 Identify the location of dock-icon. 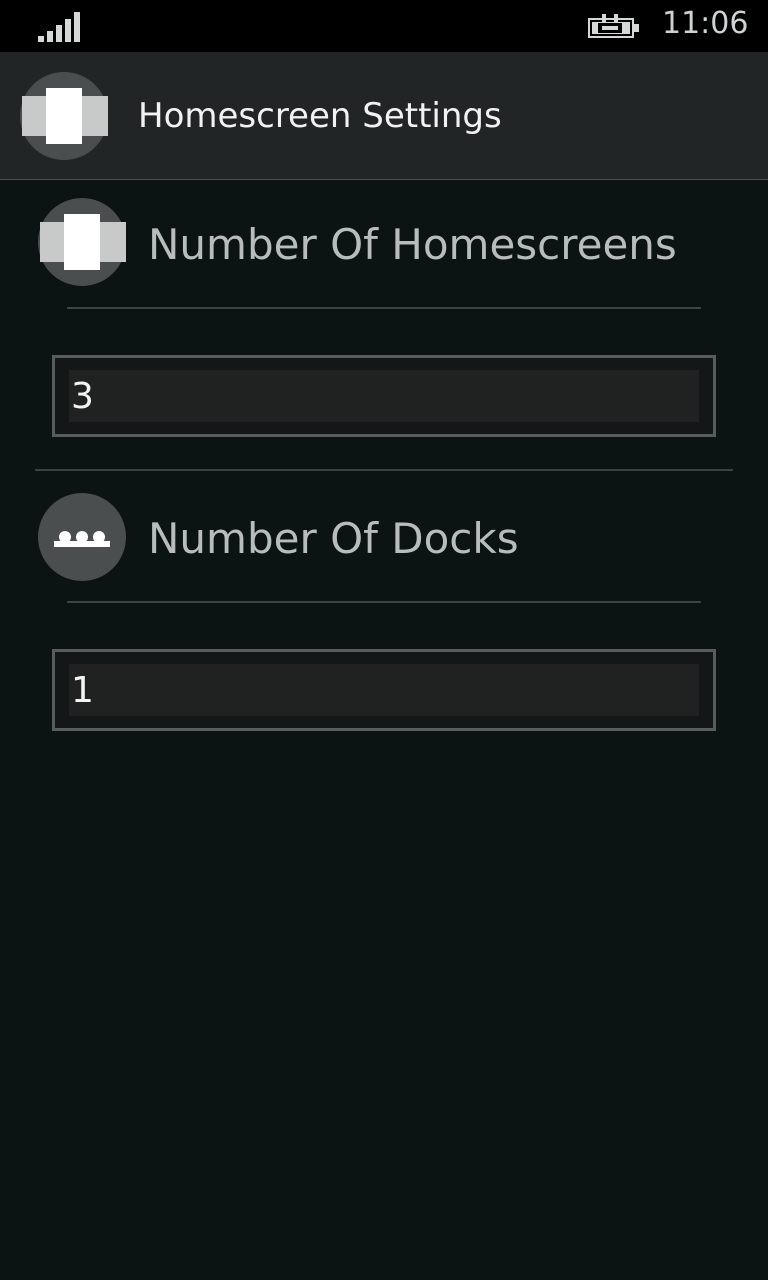
(82, 537).